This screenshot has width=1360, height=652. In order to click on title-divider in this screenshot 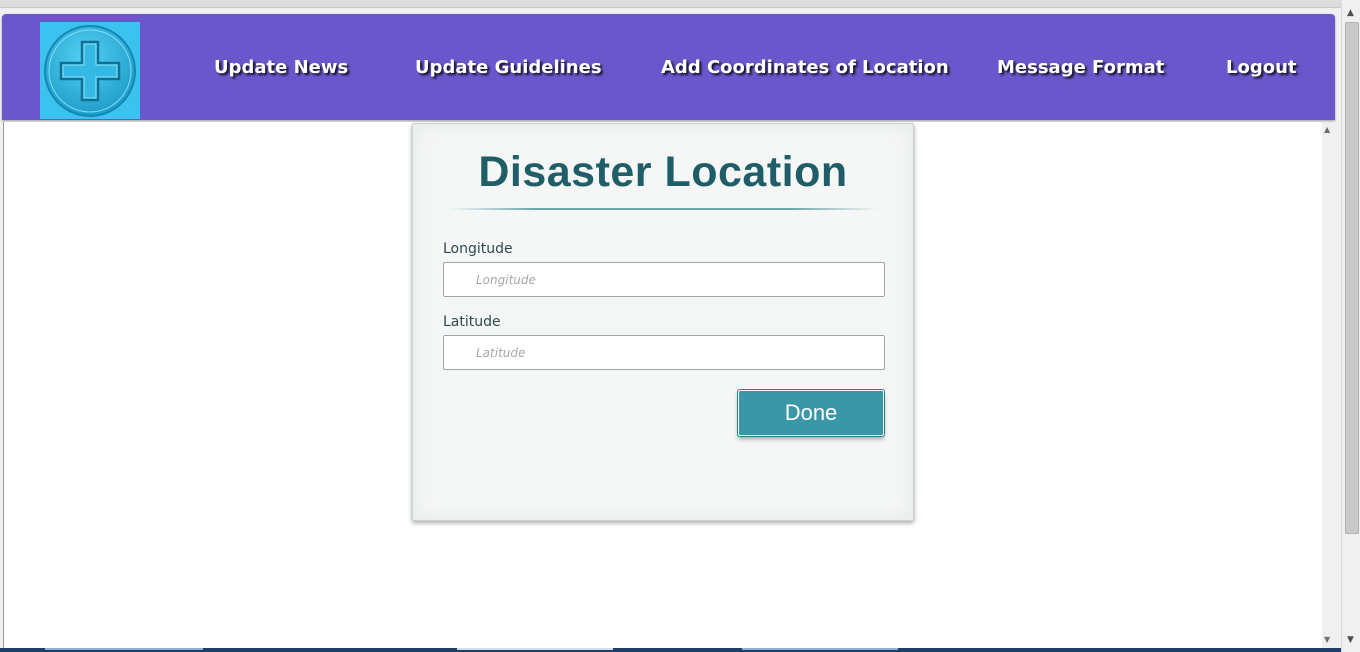, I will do `click(663, 209)`.